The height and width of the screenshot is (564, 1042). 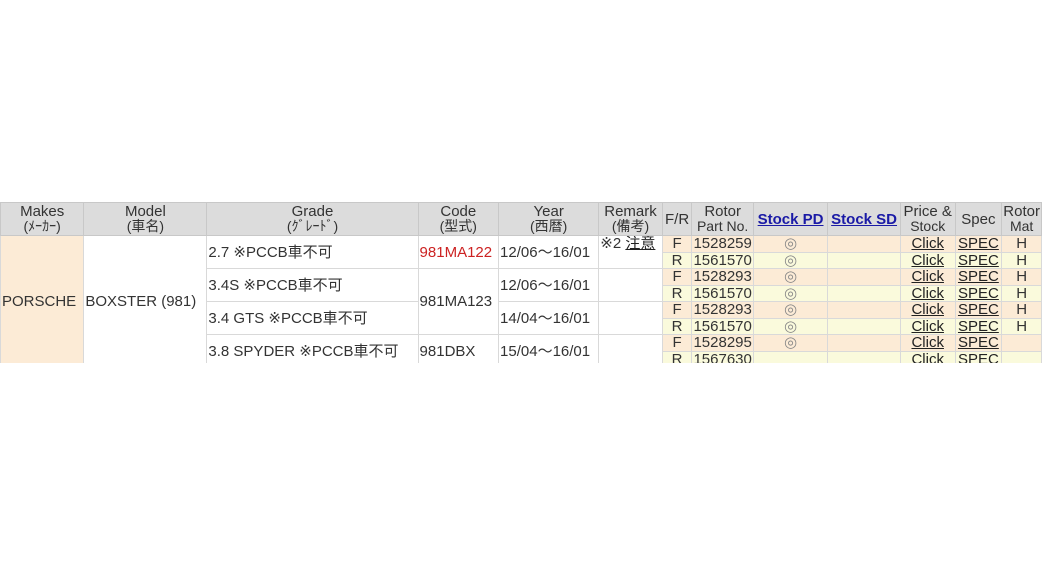 What do you see at coordinates (312, 252) in the screenshot?
I see `grade-cell: 2.7 ※PCCB車不可` at bounding box center [312, 252].